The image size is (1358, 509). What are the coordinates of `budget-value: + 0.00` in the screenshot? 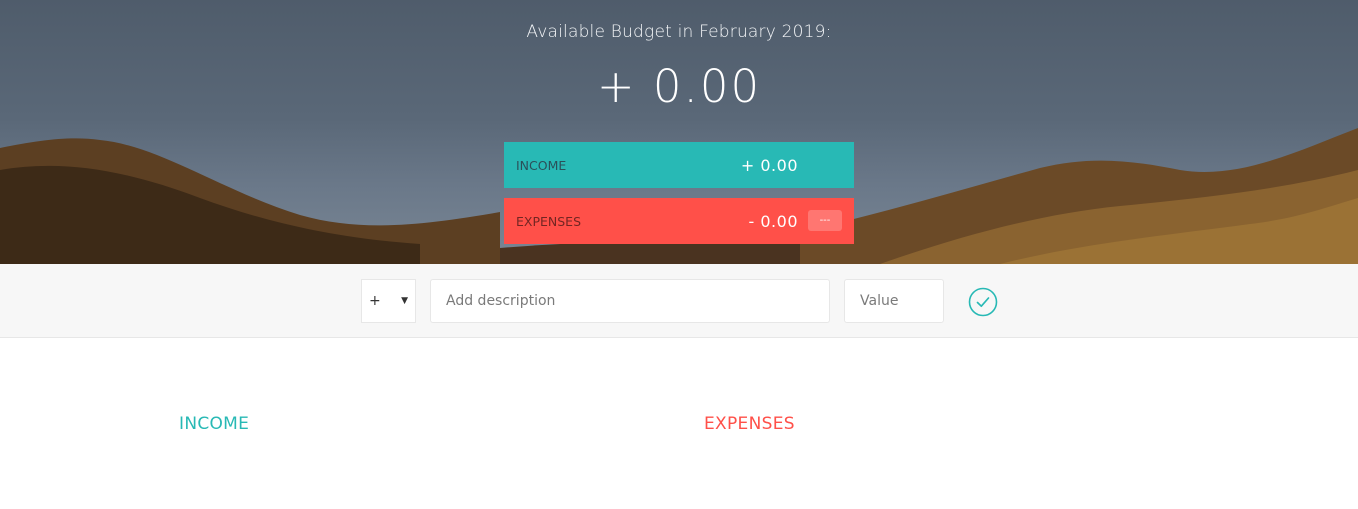 It's located at (679, 86).